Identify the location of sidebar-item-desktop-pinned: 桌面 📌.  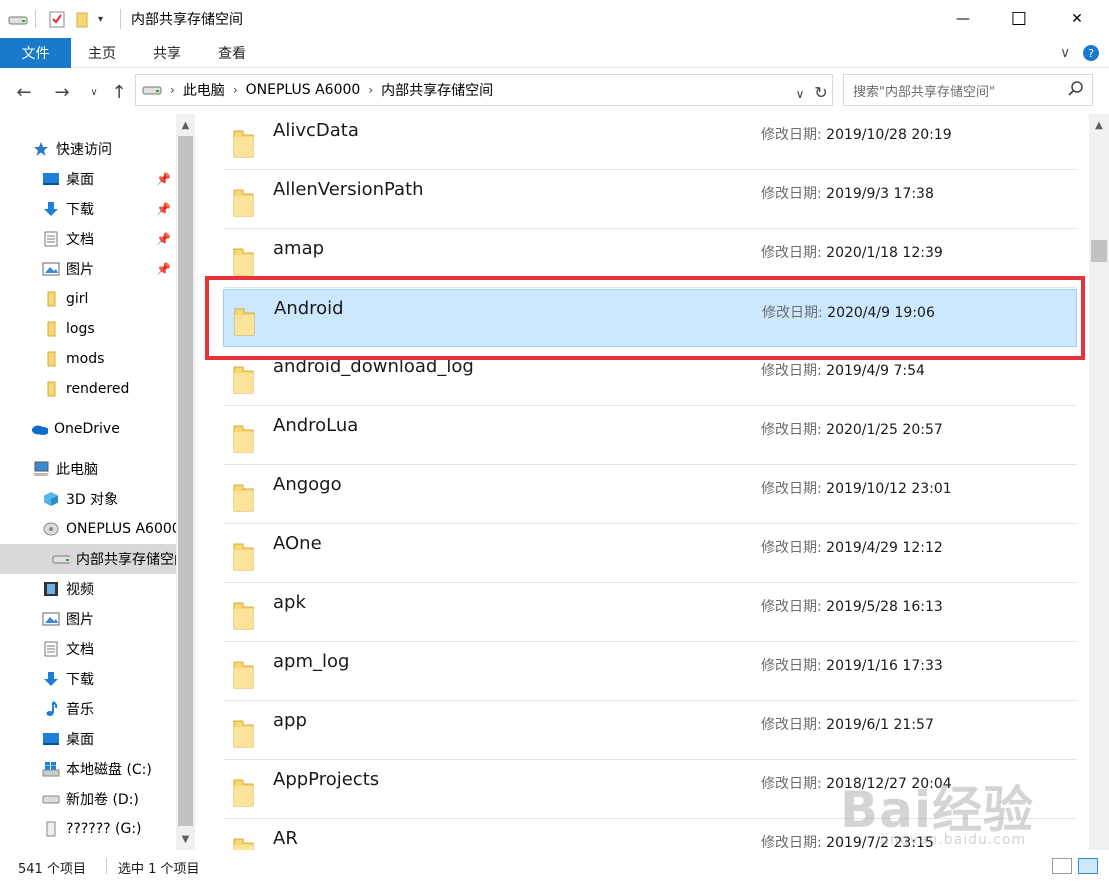
(88, 179).